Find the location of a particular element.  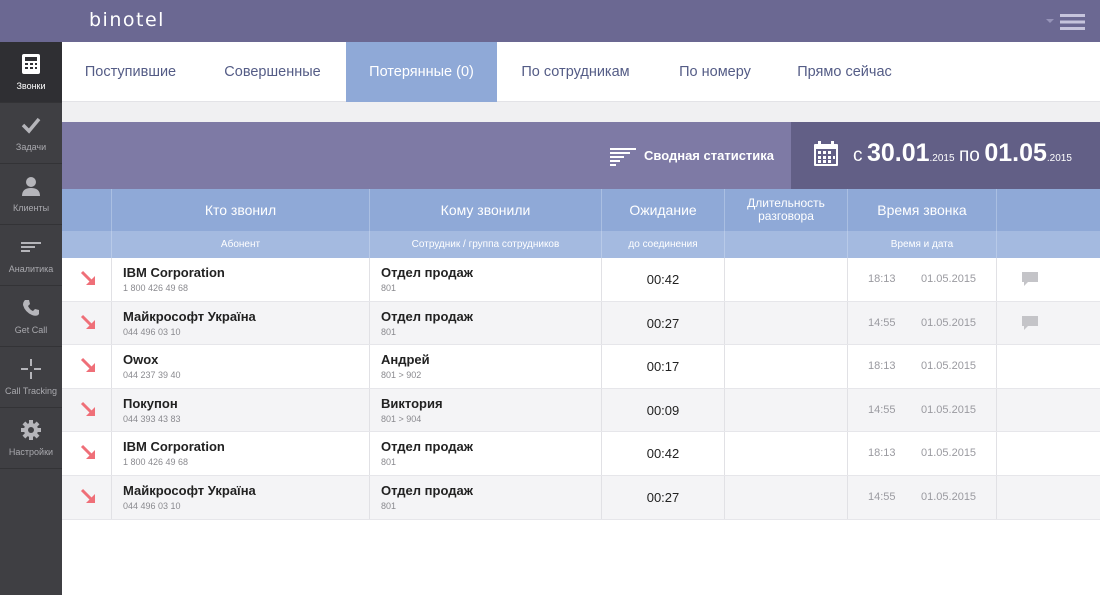

date-range-text: с 30.01.2015 по 01.05.2015 is located at coordinates (962, 153).